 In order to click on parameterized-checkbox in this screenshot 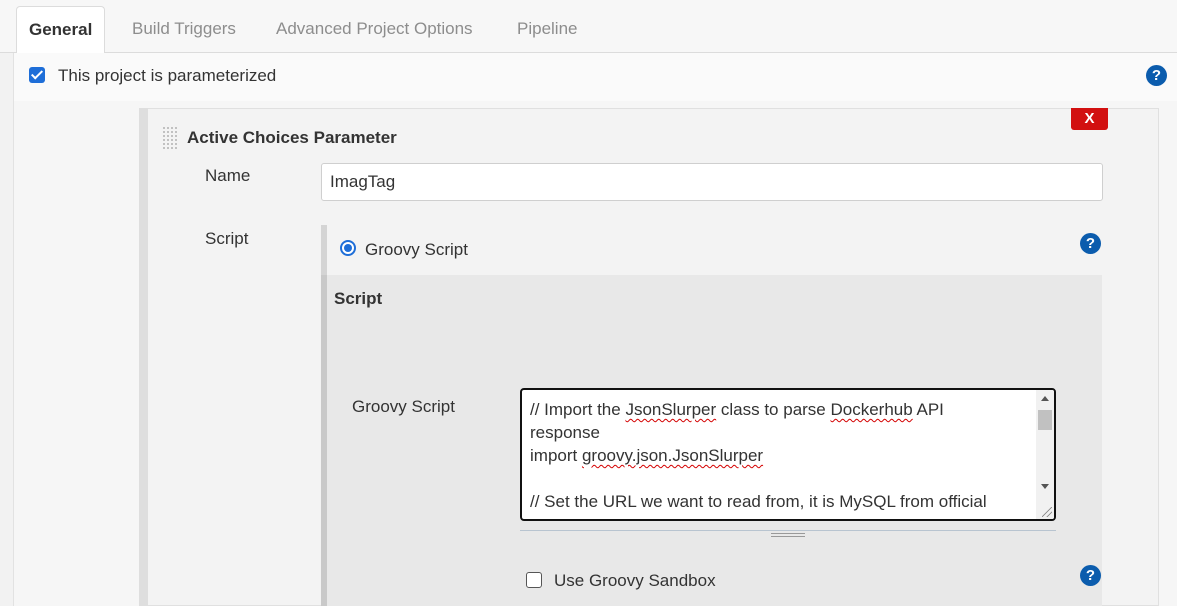, I will do `click(37, 75)`.